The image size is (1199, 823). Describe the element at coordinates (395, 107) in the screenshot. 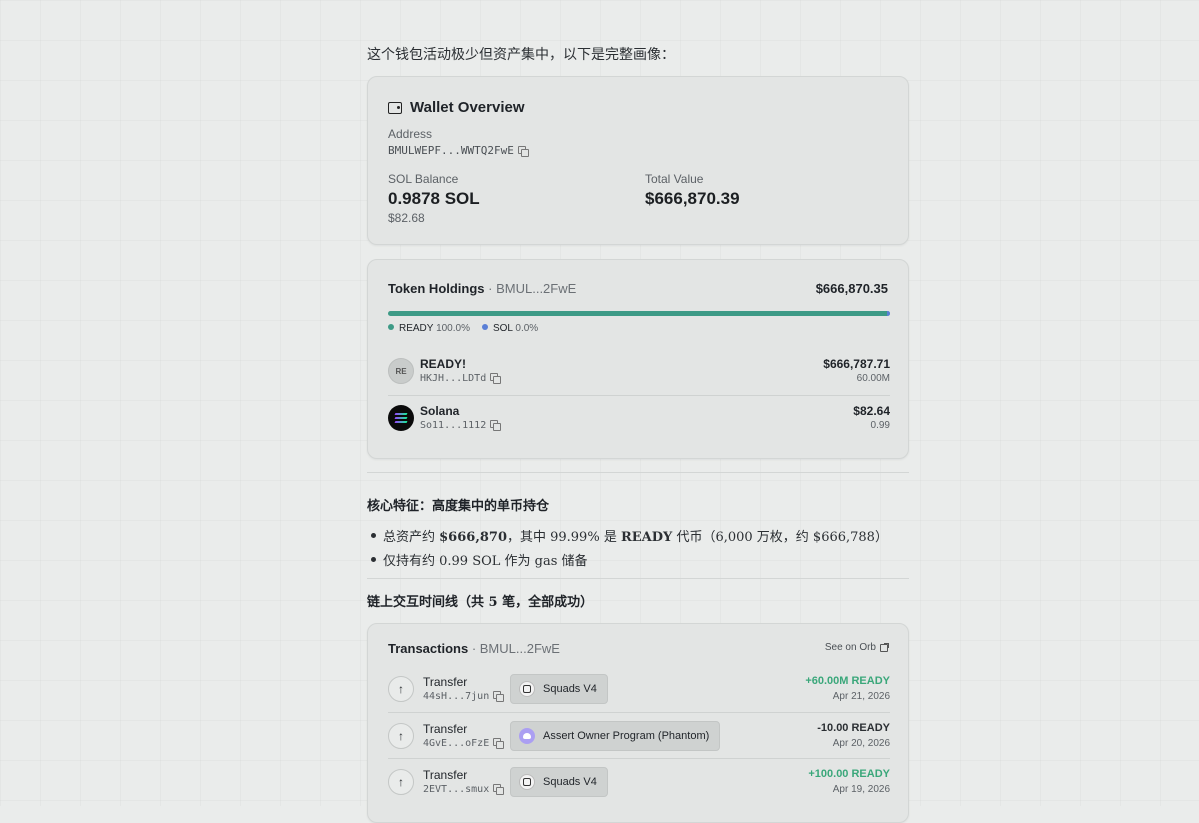

I see `wallet-icon` at that location.